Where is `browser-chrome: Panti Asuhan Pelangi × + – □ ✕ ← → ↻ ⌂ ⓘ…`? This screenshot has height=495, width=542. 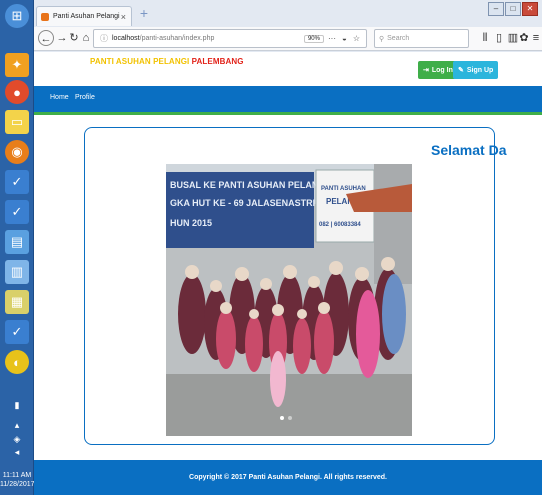
browser-chrome: Panti Asuhan Pelangi × + – □ ✕ ← → ↻ ⌂ ⓘ… is located at coordinates (288, 26).